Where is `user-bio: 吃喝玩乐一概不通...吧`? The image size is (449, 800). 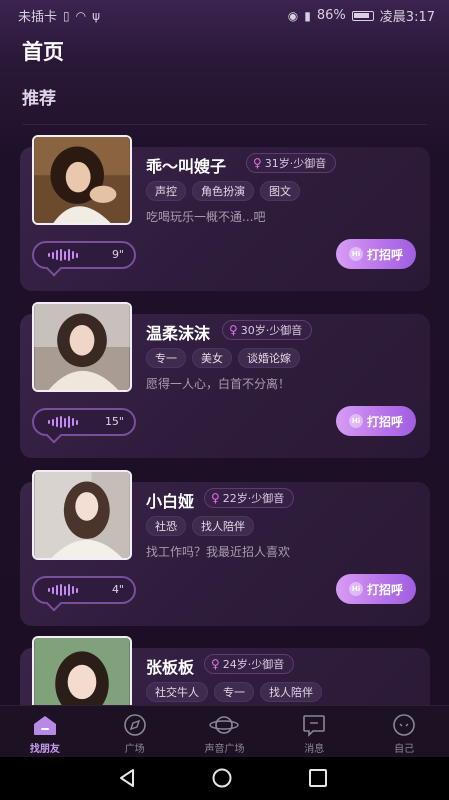 user-bio: 吃喝玩乐一概不通...吧 is located at coordinates (206, 217).